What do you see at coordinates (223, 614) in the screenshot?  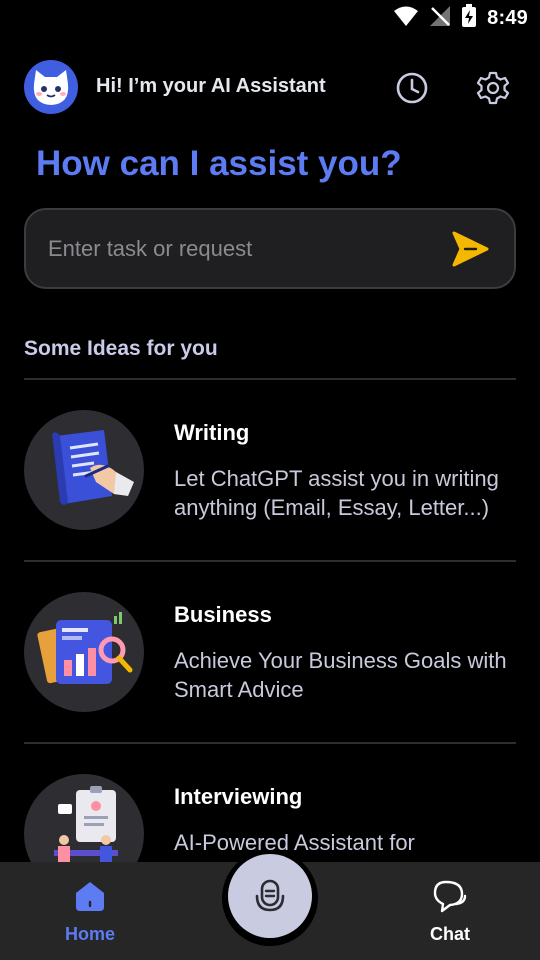 I see `idea-title: Business` at bounding box center [223, 614].